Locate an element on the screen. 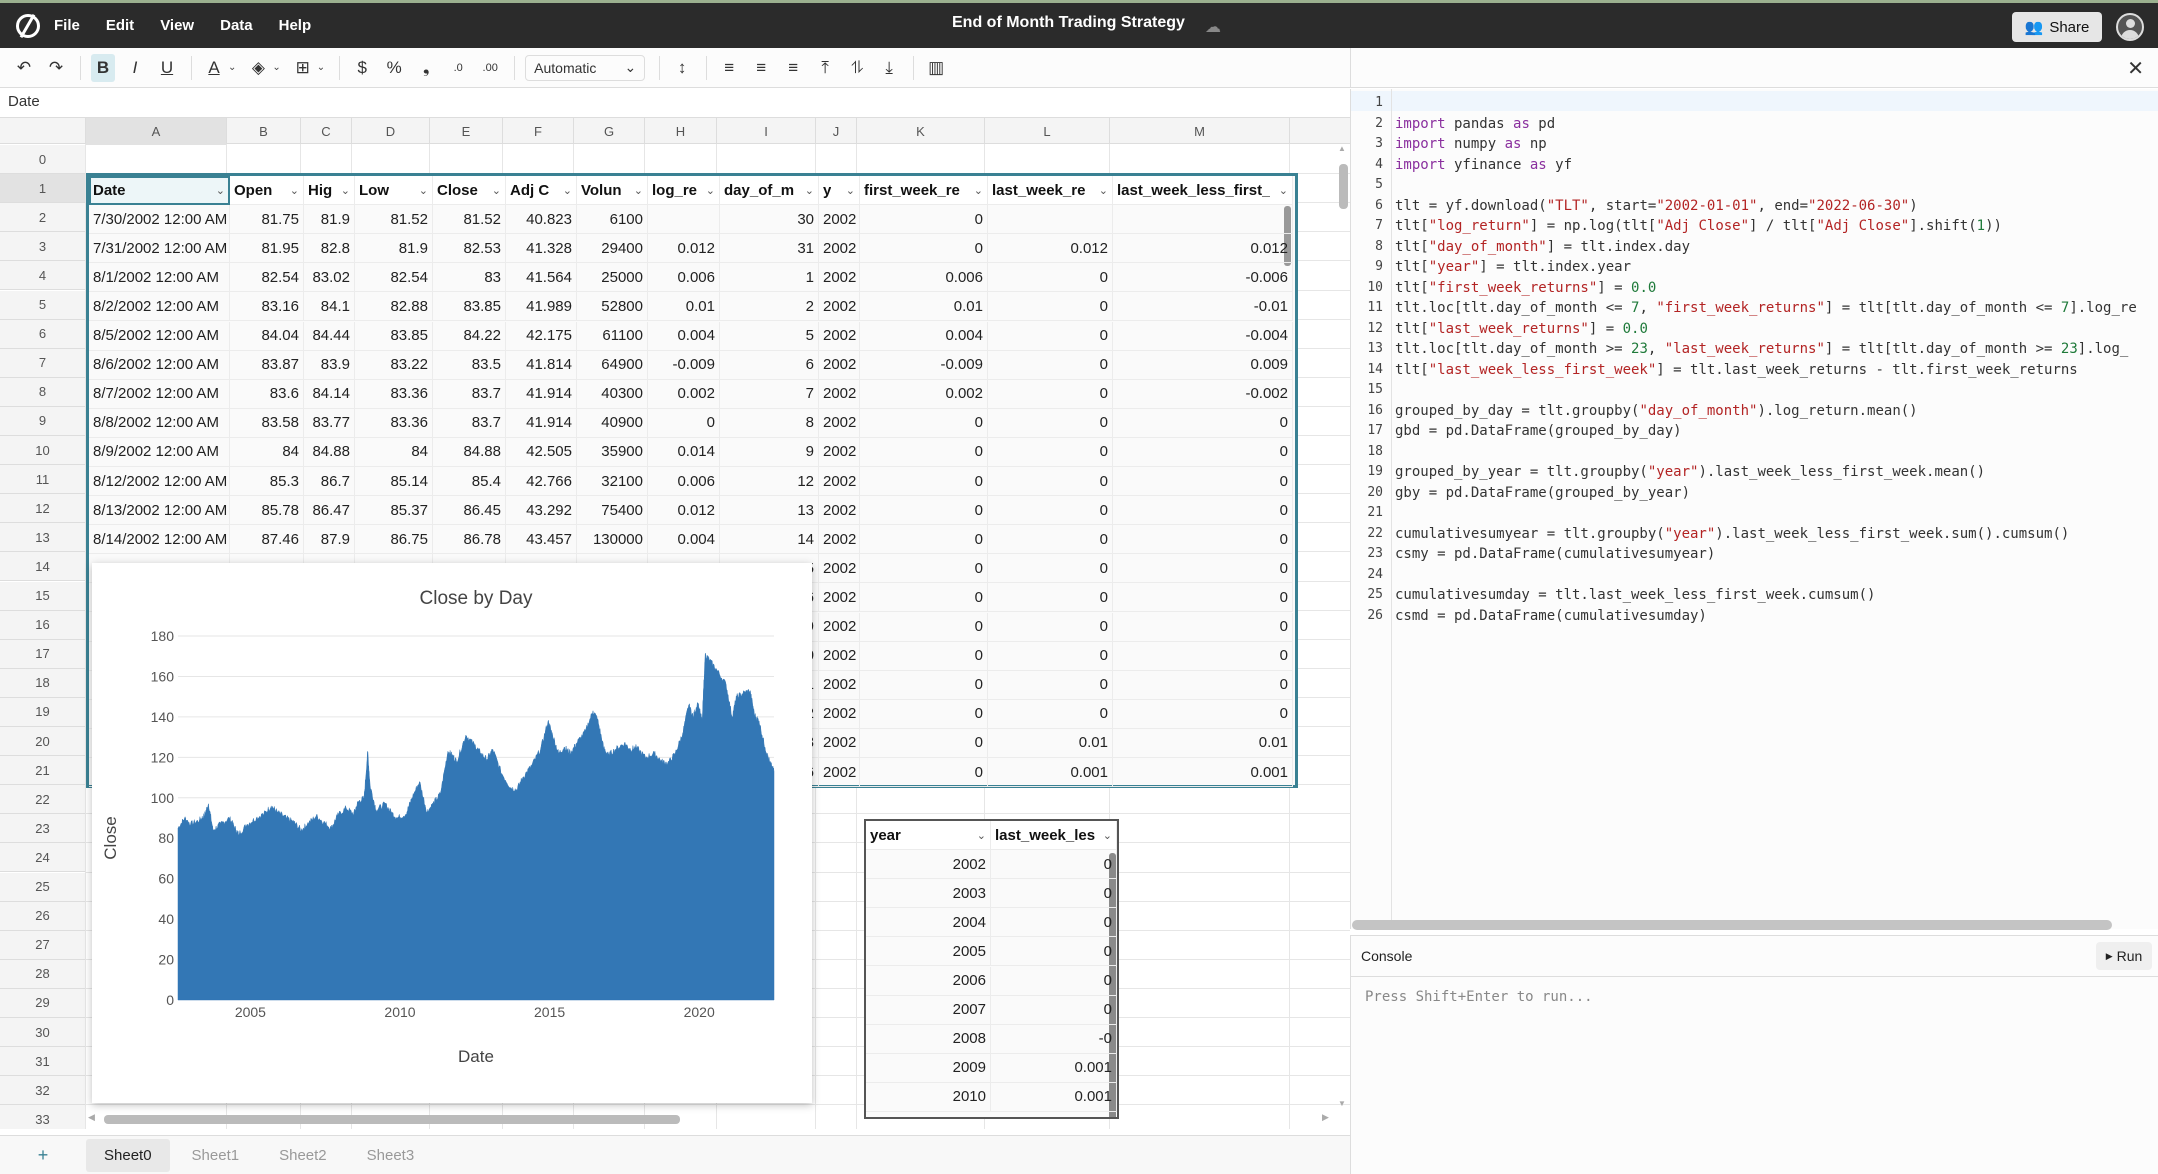 This screenshot has height=1174, width=2158. table-cell: 0.004 is located at coordinates (924, 336).